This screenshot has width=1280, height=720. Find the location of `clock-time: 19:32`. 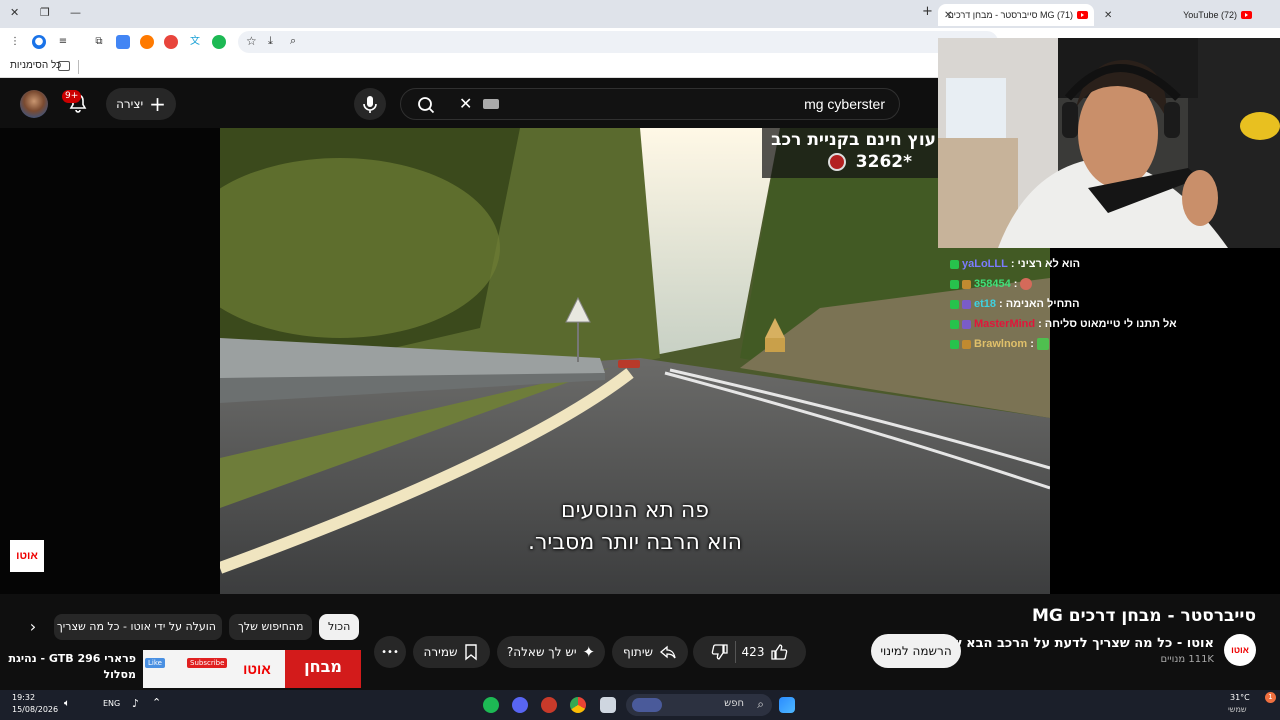

clock-time: 19:32 is located at coordinates (23, 697).